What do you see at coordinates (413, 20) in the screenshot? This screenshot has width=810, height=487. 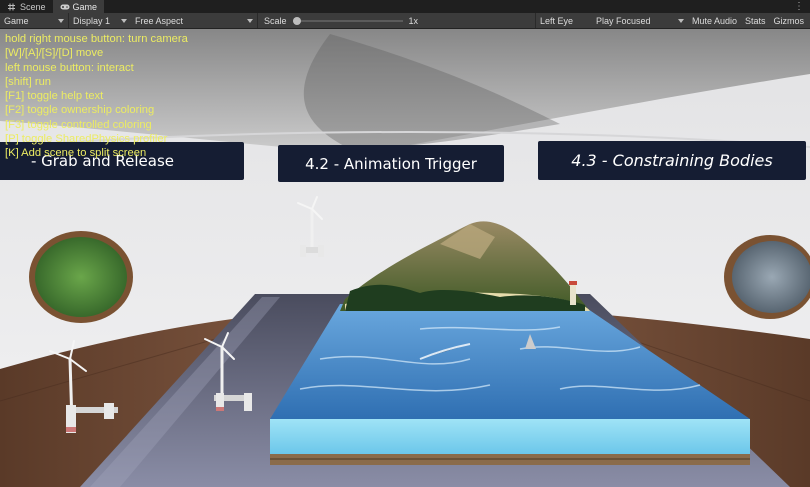 I see `scale-value: 1x` at bounding box center [413, 20].